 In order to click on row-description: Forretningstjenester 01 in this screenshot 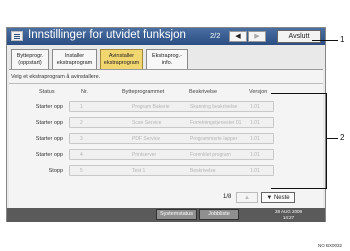, I will do `click(216, 123)`.